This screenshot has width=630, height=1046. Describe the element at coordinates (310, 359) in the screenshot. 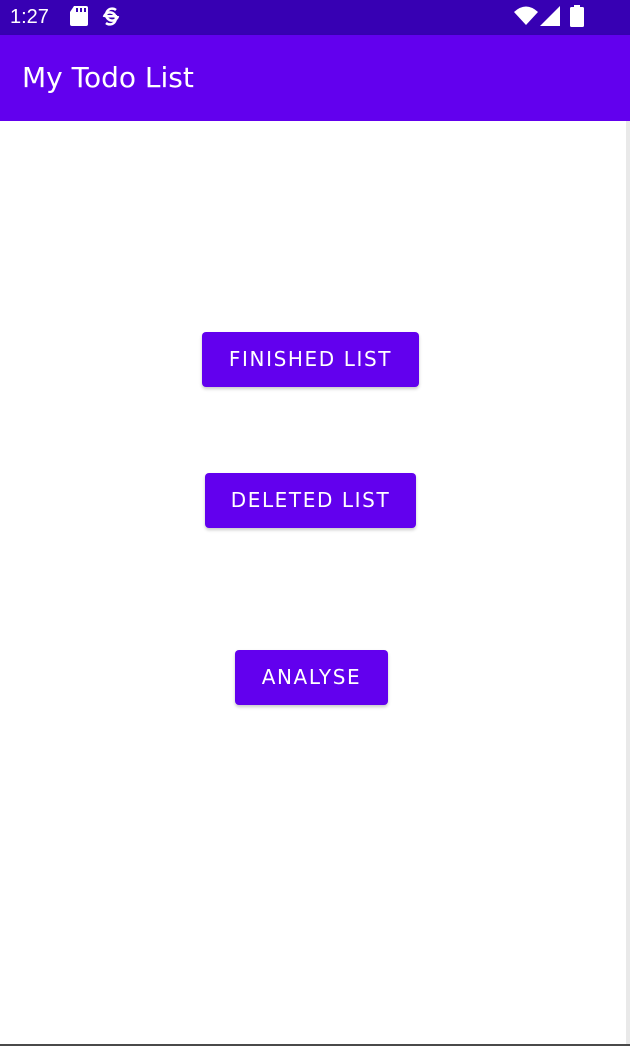

I see `finished-list-button: FINISHED LIST` at that location.